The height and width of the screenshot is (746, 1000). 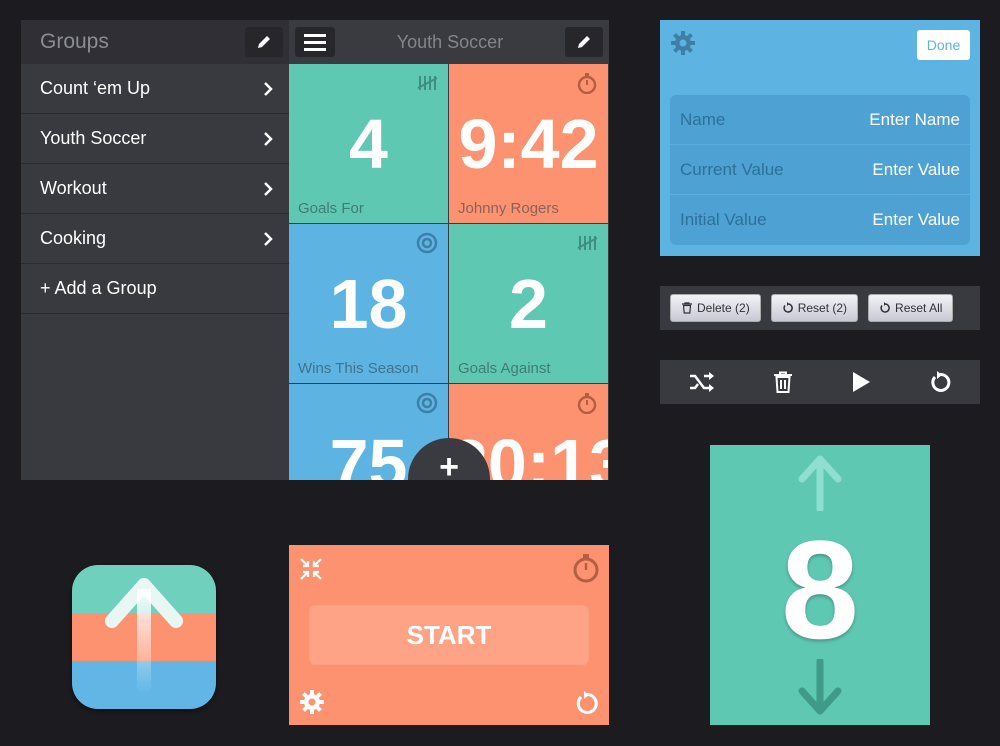 I want to click on current-value-row: Current Value Enter Value, so click(x=820, y=170).